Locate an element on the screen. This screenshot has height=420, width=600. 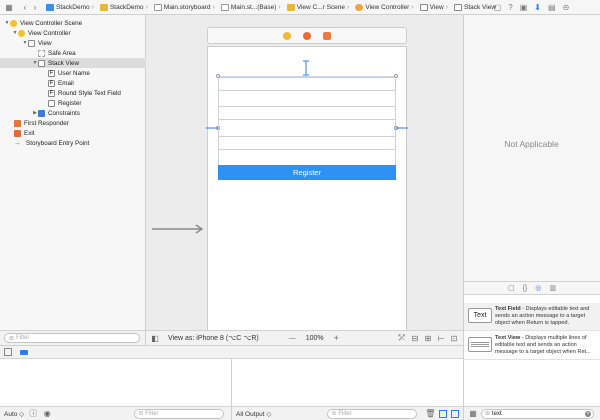
breakpoints-toggle-icon is located at coordinates (24, 352).